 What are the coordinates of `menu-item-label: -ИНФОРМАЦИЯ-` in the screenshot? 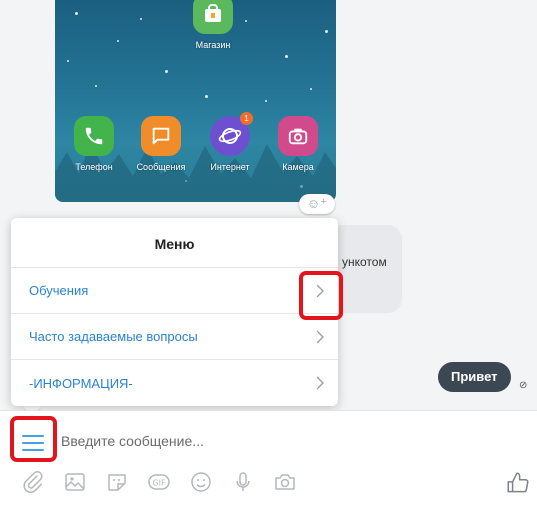 It's located at (81, 383).